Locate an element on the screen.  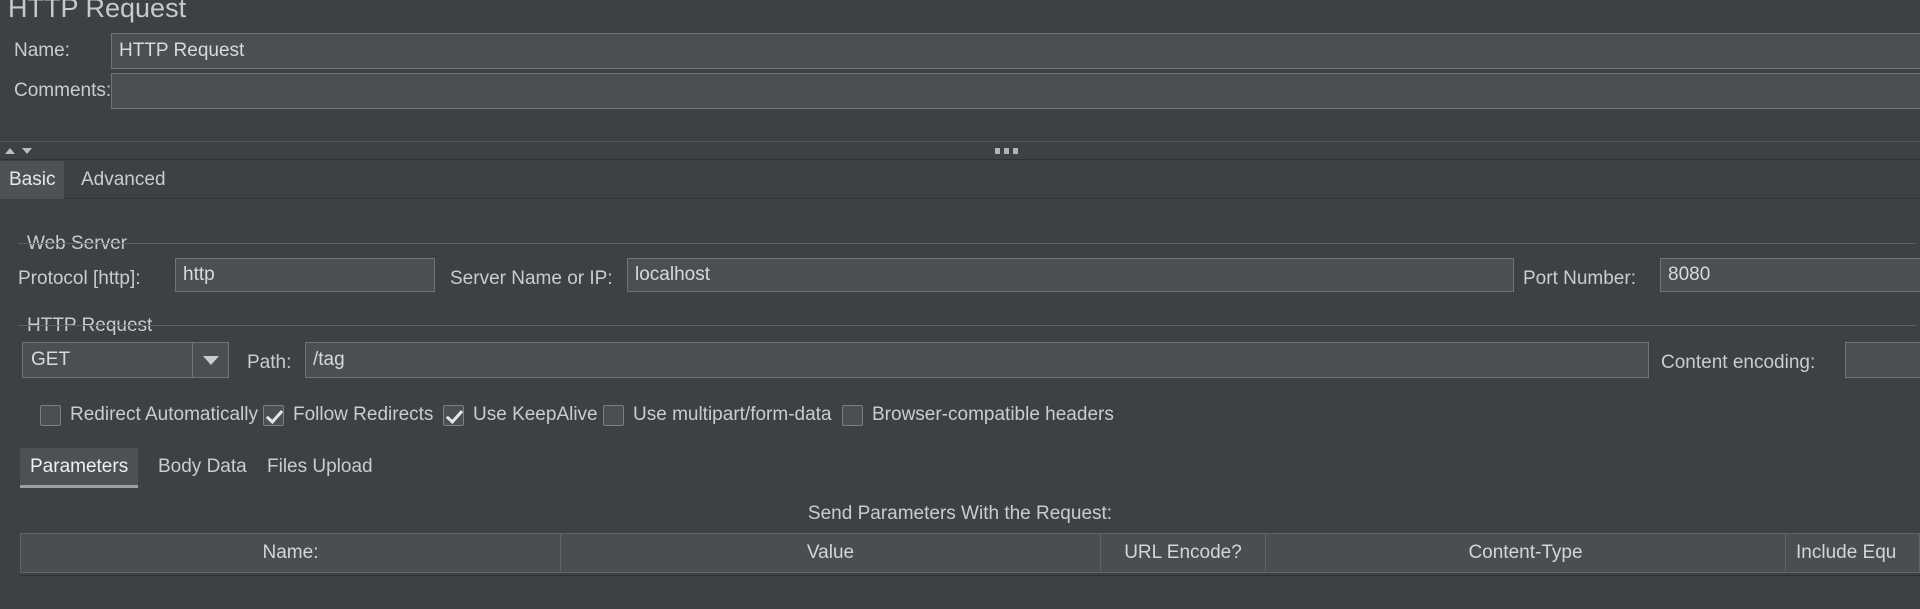
path-input is located at coordinates (977, 360).